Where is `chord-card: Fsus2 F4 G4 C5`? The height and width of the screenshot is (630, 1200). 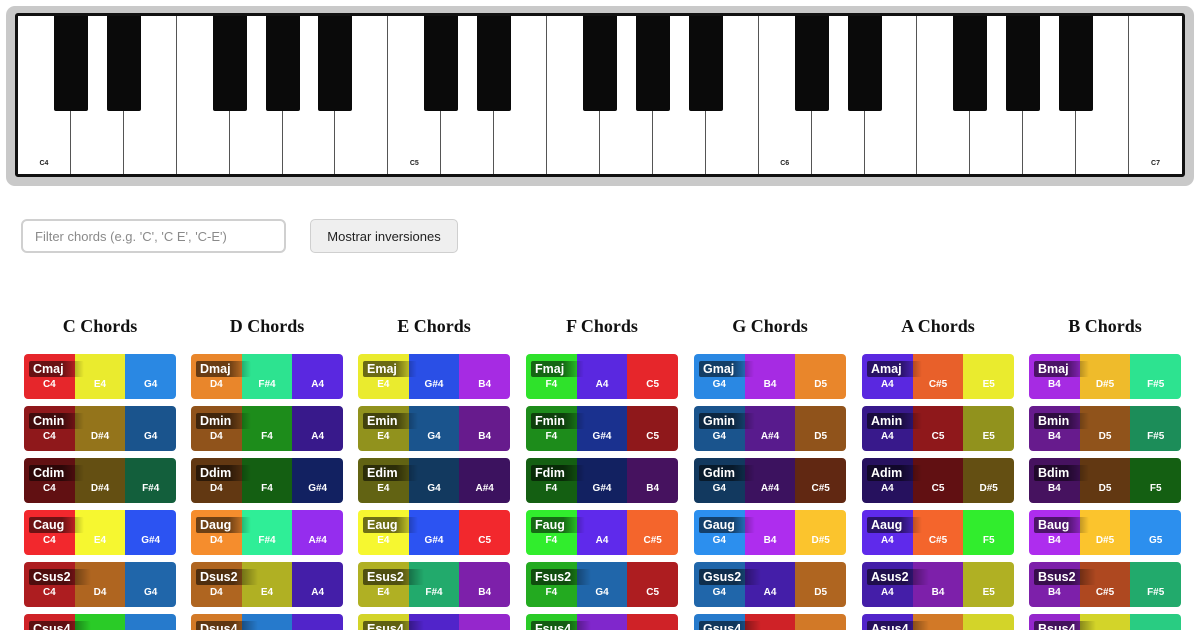
chord-card: Fsus2 F4 G4 C5 is located at coordinates (602, 584).